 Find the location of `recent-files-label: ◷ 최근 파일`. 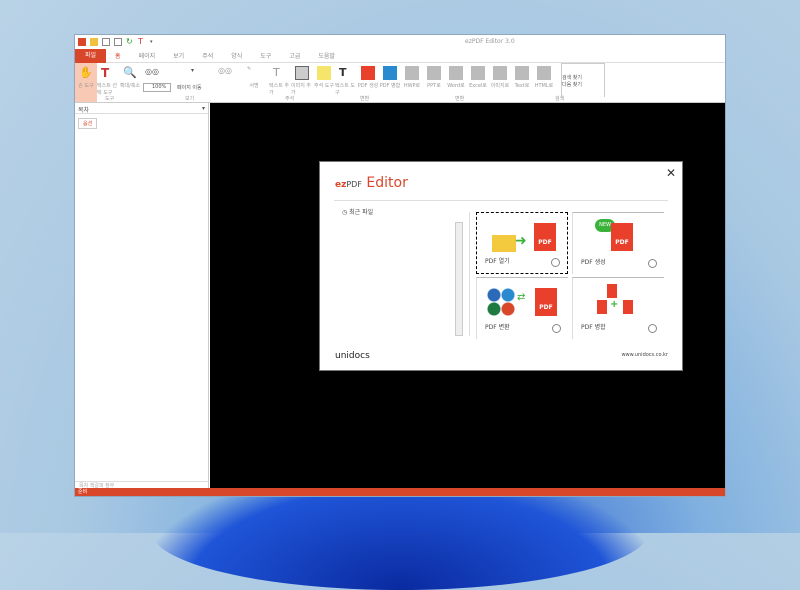

recent-files-label: ◷ 최근 파일 is located at coordinates (358, 212).